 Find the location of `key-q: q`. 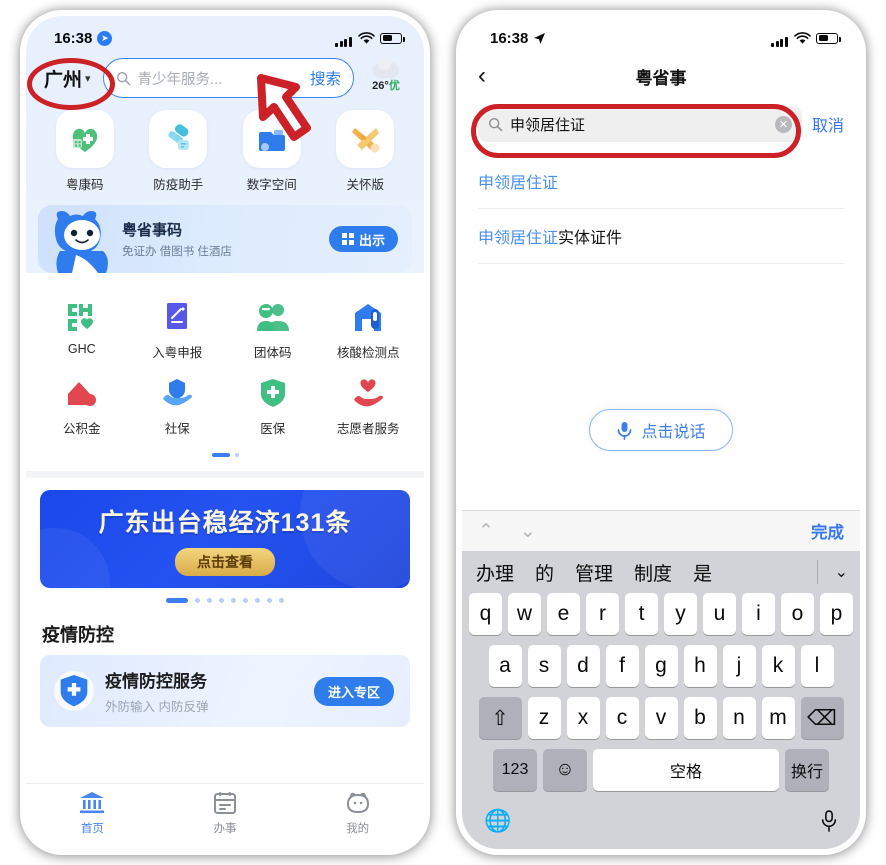

key-q: q is located at coordinates (485, 614).